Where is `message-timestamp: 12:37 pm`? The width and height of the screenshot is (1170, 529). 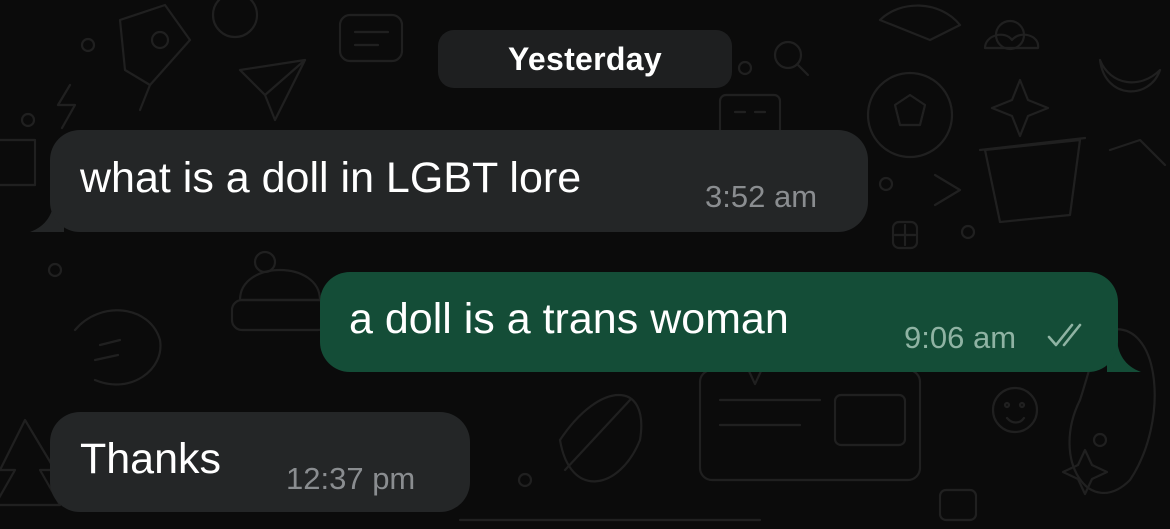
message-timestamp: 12:37 pm is located at coordinates (351, 478).